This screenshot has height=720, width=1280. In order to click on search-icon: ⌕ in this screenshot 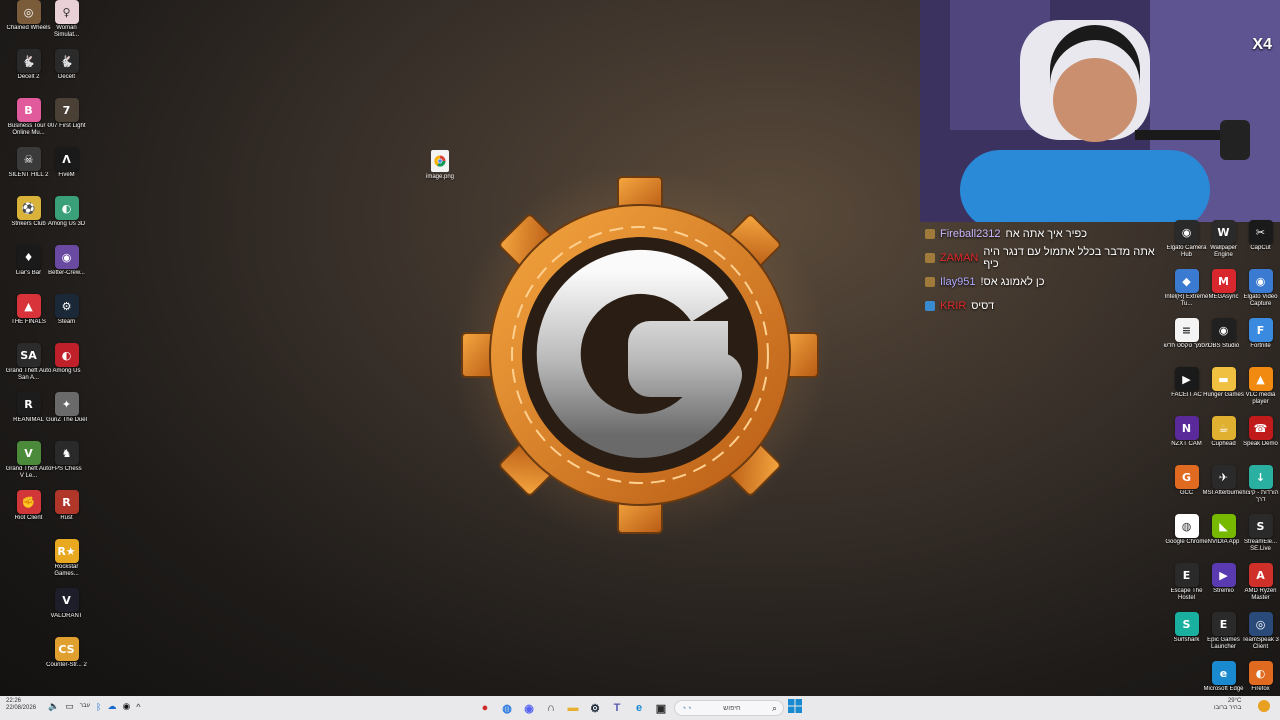, I will do `click(774, 707)`.